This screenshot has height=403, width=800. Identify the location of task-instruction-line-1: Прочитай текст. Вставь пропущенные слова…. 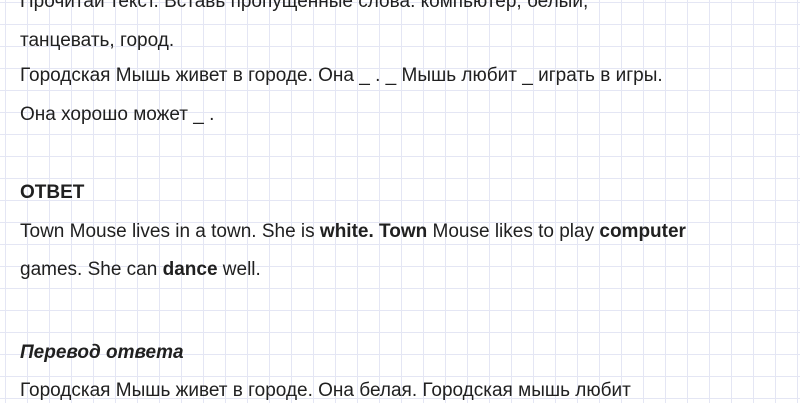
(304, 6).